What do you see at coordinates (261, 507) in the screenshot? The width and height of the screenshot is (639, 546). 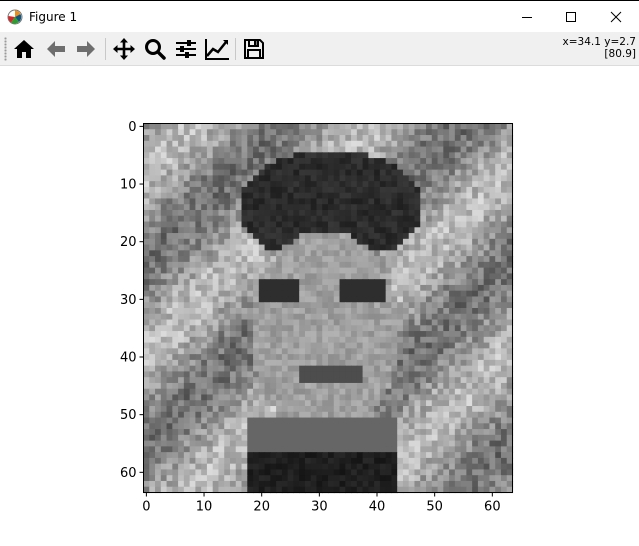 I see `x-tick-label: 20` at bounding box center [261, 507].